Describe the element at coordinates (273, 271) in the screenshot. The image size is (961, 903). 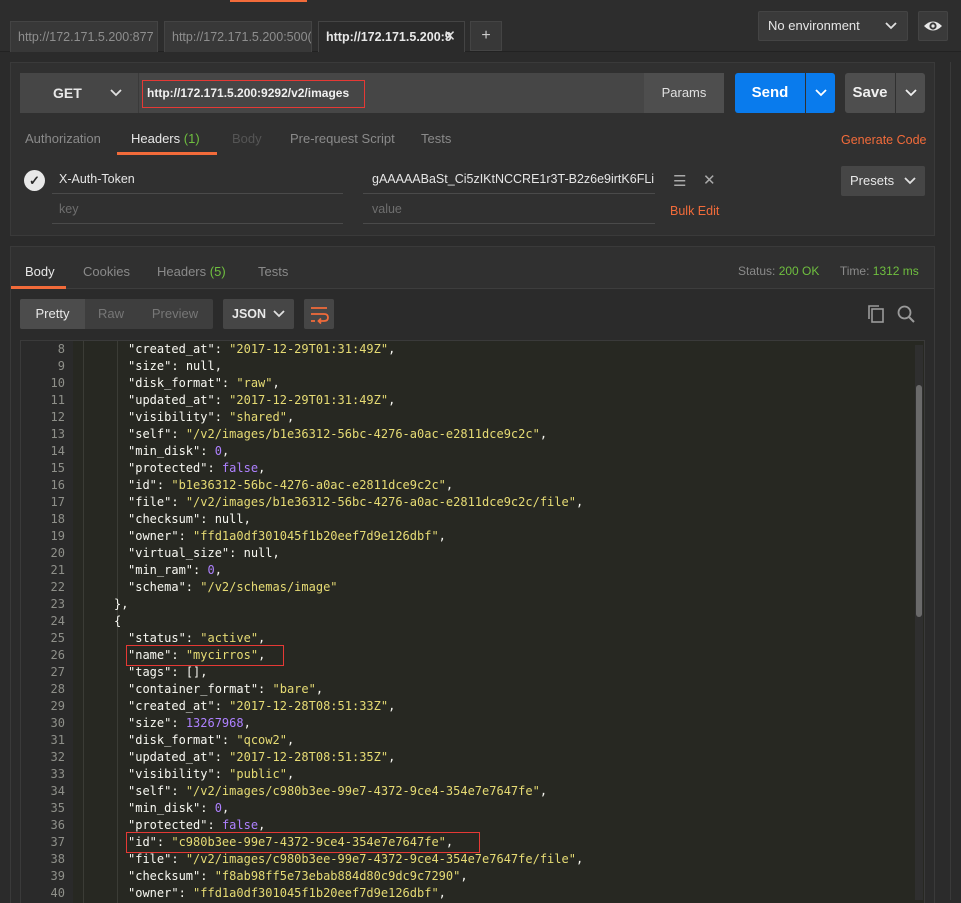
I see `response-tab-tests: Tests` at that location.